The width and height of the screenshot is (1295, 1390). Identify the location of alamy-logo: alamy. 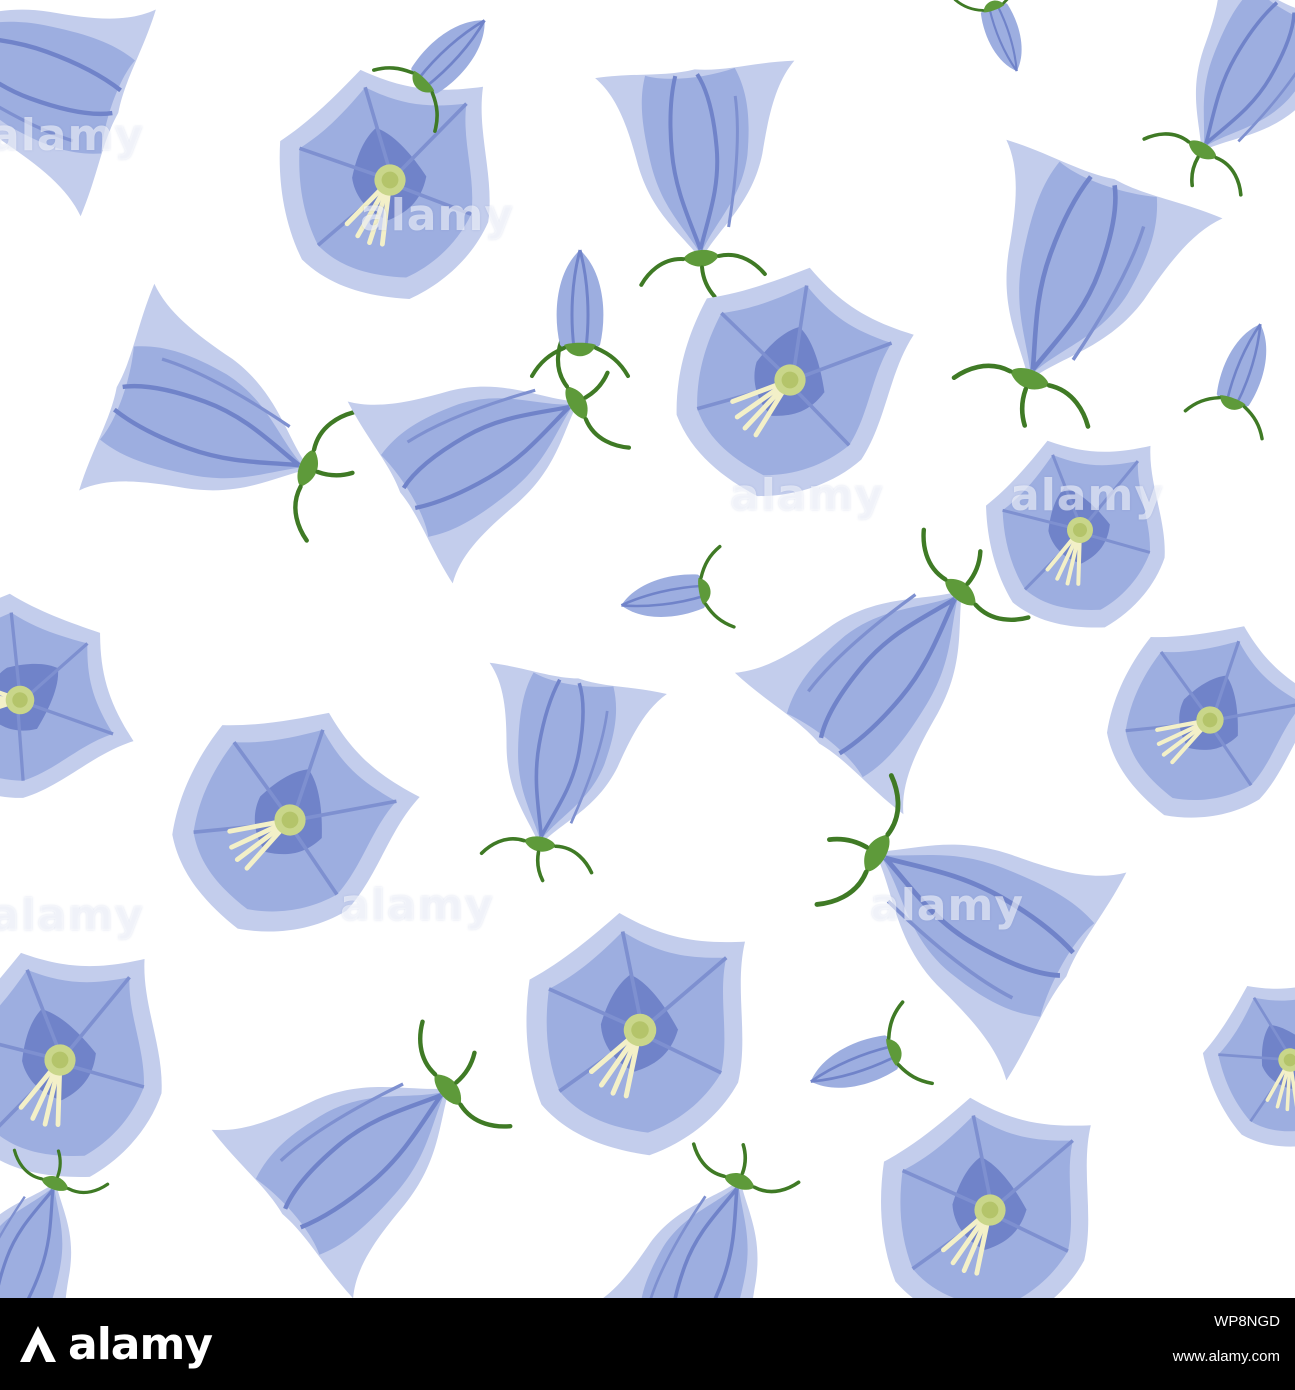
(115, 1344).